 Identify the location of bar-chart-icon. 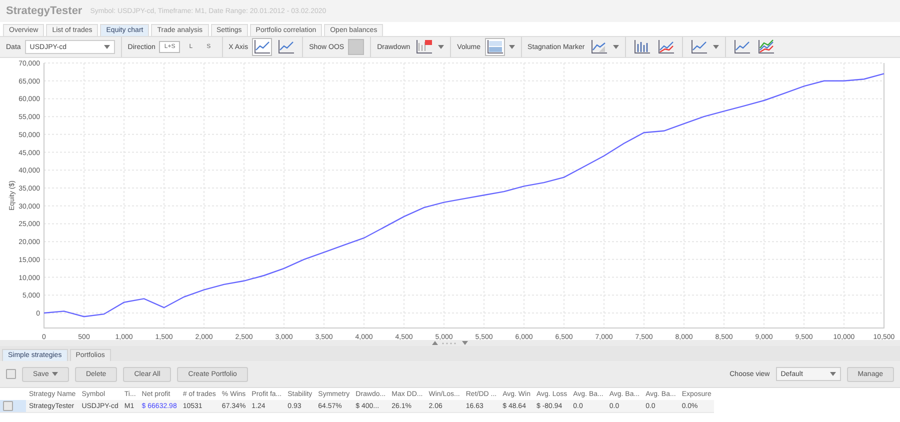
(642, 47).